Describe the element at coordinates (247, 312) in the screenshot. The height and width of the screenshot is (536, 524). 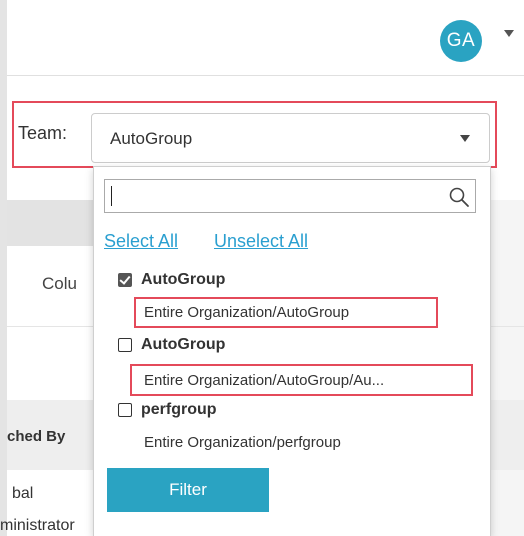
I see `option-1-path: Entire Organization/AutoGroup` at that location.